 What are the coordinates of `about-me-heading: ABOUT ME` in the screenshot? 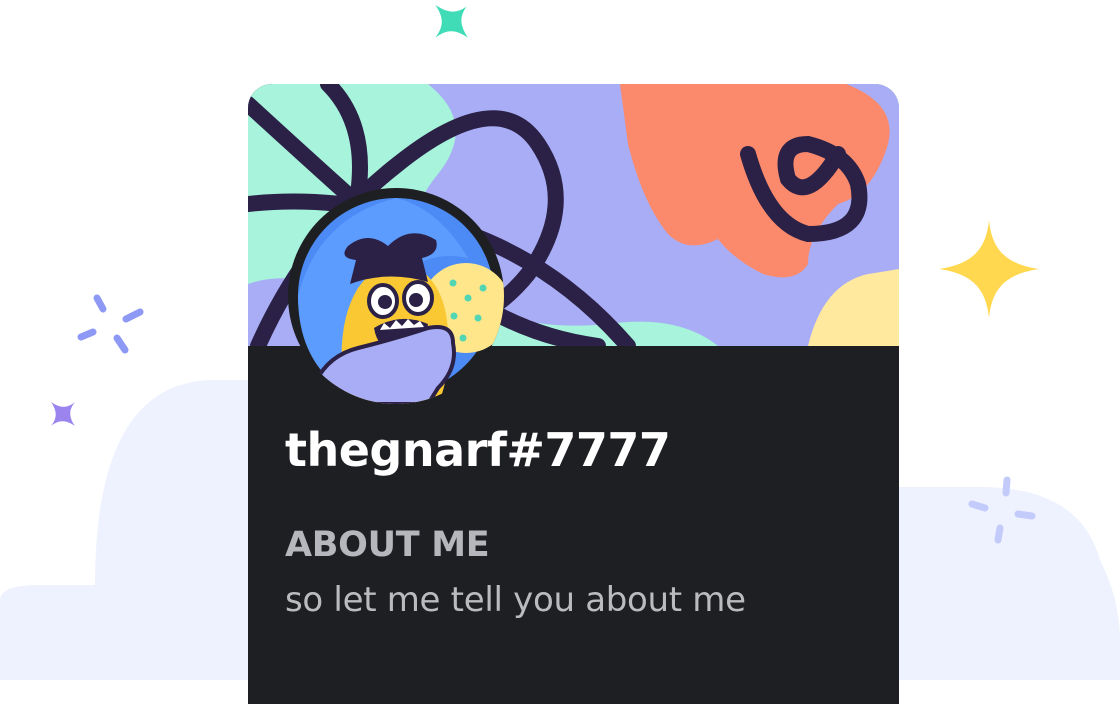 It's located at (387, 545).